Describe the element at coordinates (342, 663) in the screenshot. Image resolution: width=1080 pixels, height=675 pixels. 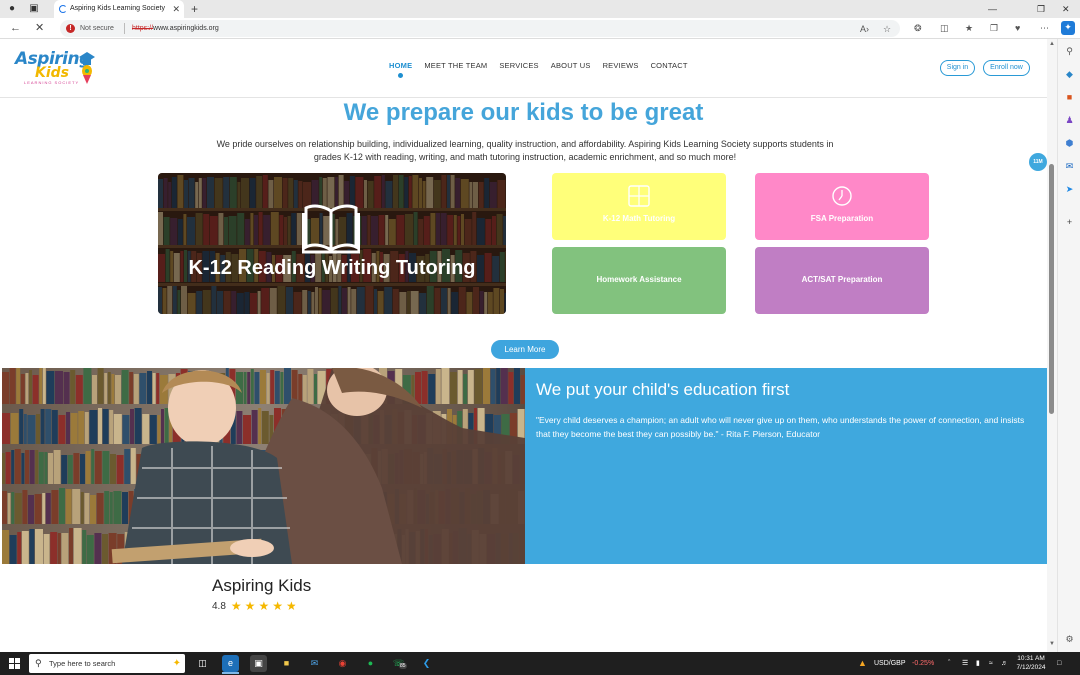
I see `chrome-app-icon: ◉` at that location.